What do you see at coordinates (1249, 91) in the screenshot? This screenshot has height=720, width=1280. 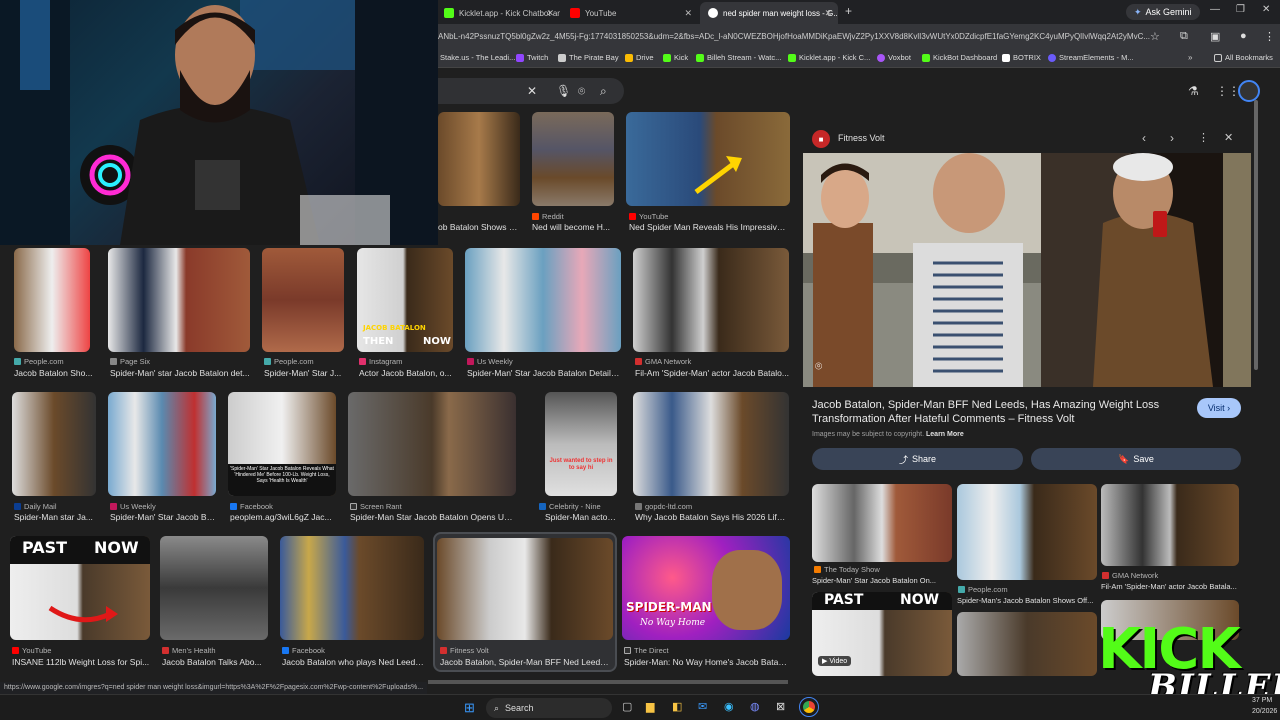 I see `account-avatar` at bounding box center [1249, 91].